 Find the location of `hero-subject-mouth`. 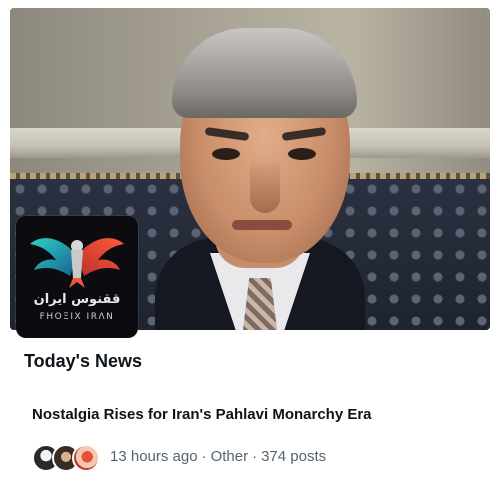

hero-subject-mouth is located at coordinates (262, 225).